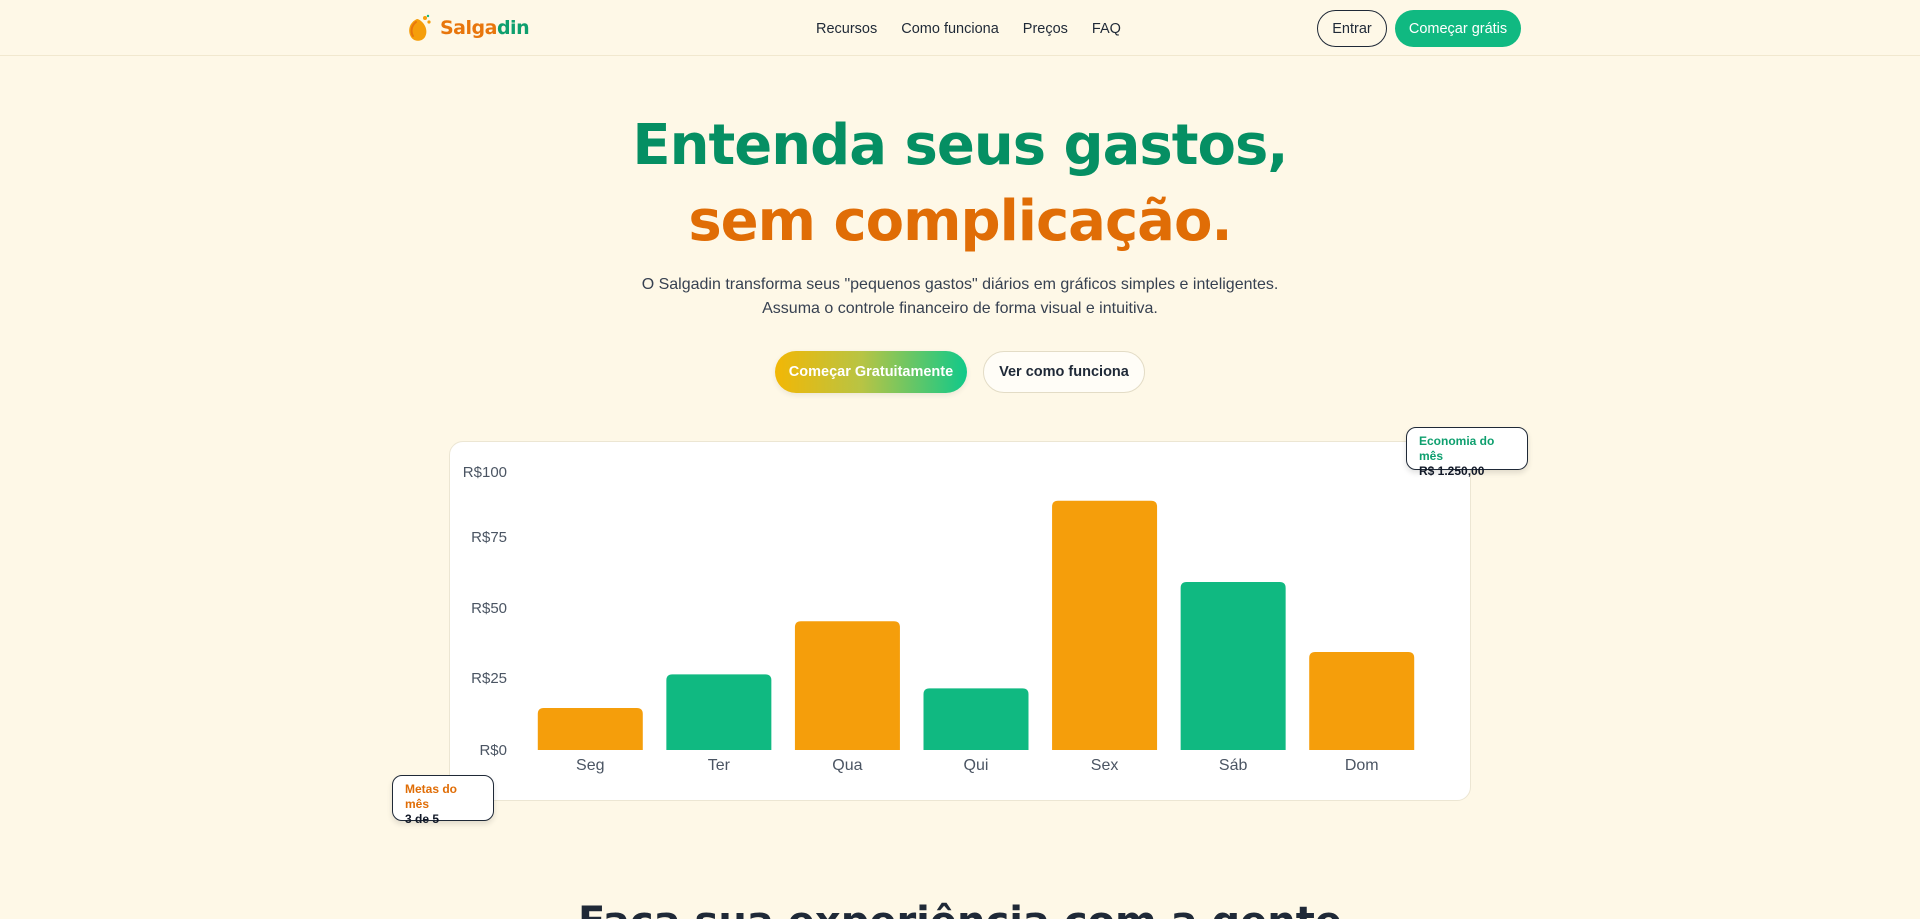 The height and width of the screenshot is (919, 1920). Describe the element at coordinates (590, 765) in the screenshot. I see `x-tick-label: Seg` at that location.